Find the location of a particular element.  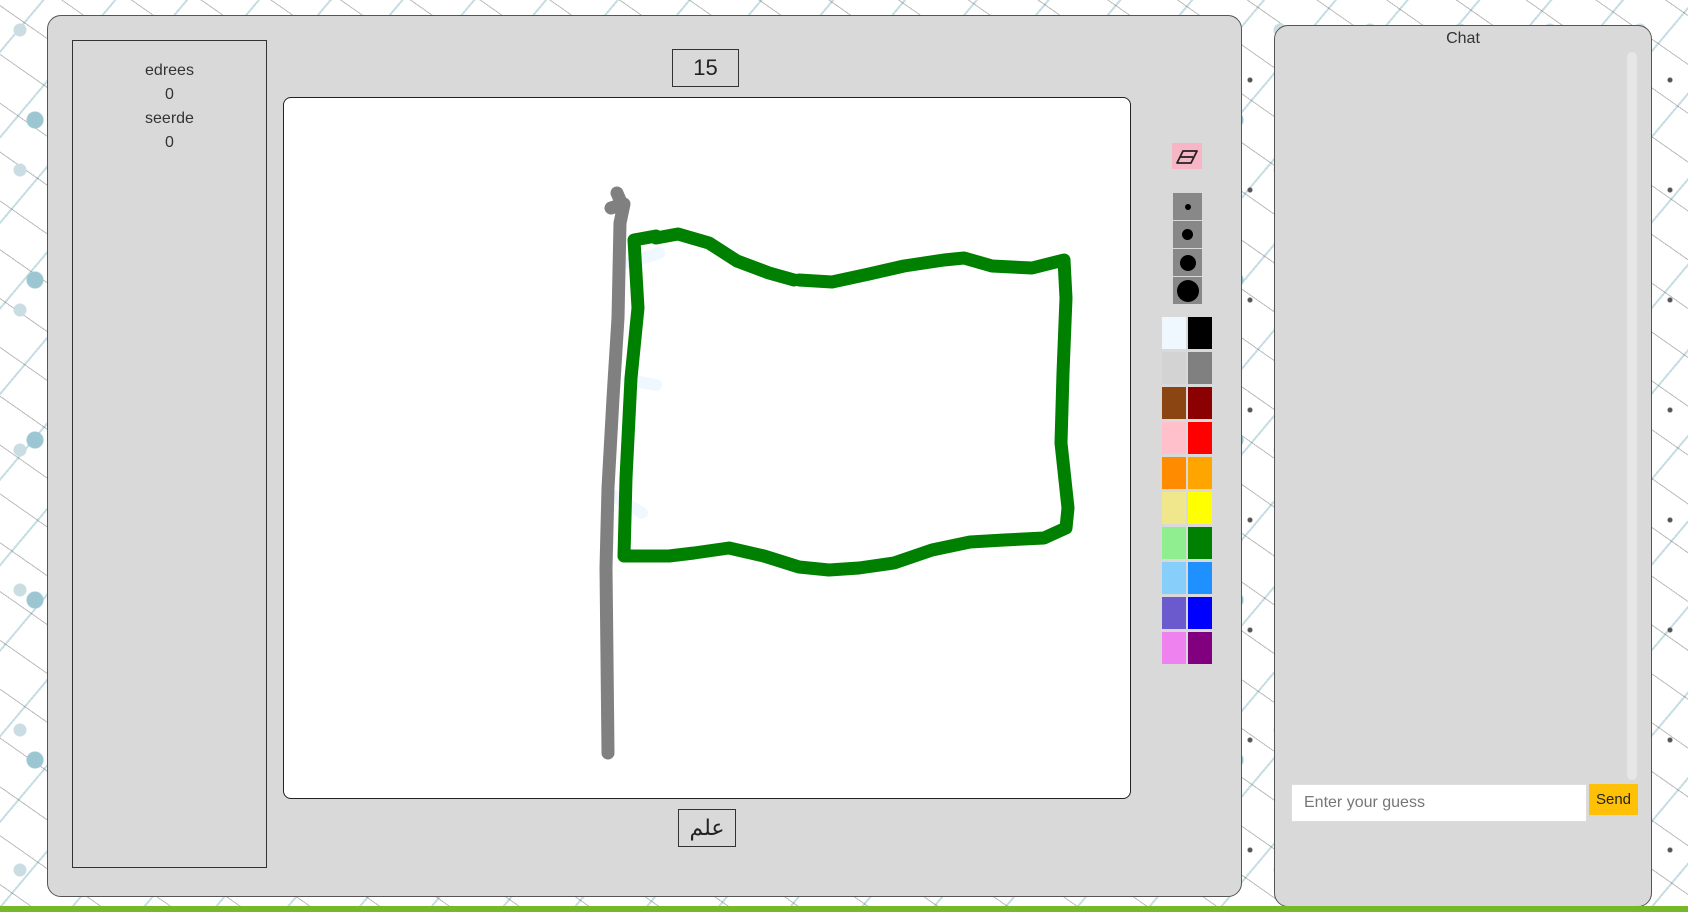

color-swatch-violet is located at coordinates (1174, 648).